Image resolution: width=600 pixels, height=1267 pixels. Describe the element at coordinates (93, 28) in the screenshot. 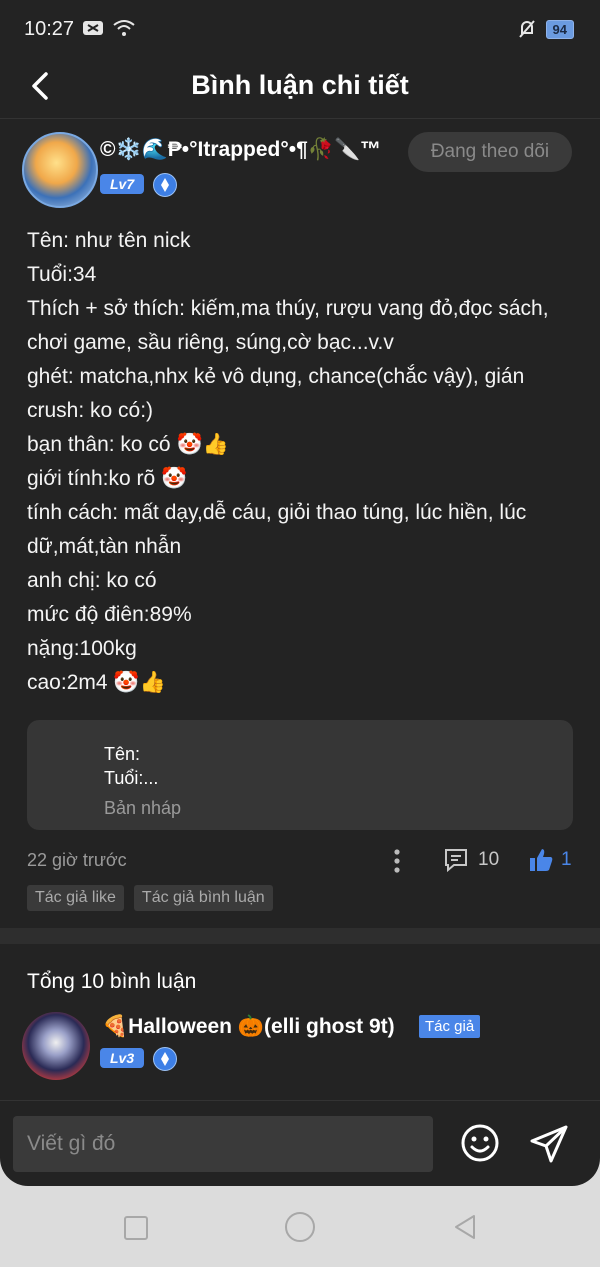

I see `notification-icon` at that location.